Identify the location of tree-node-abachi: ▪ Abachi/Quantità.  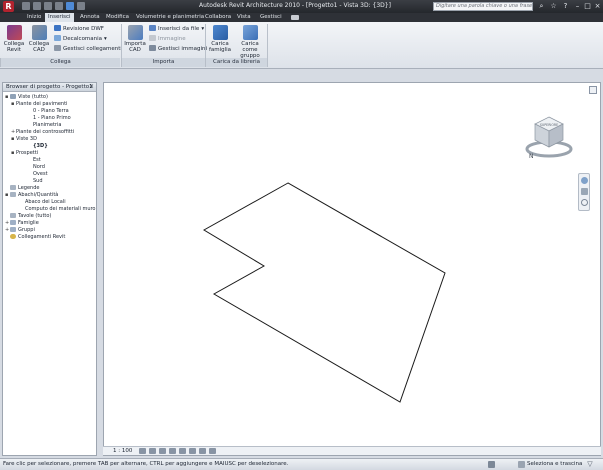
(31, 195).